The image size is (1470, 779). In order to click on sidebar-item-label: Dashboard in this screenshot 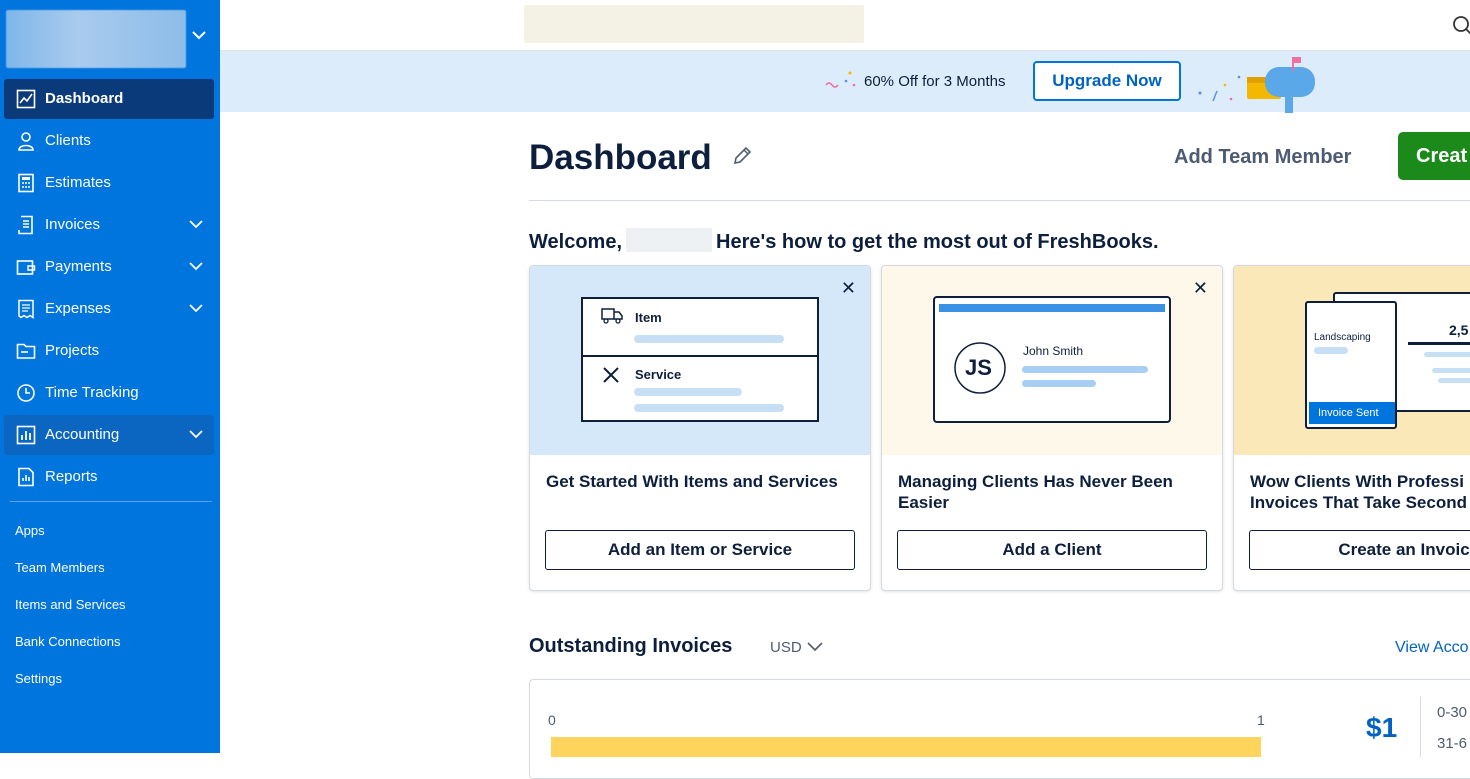, I will do `click(84, 98)`.